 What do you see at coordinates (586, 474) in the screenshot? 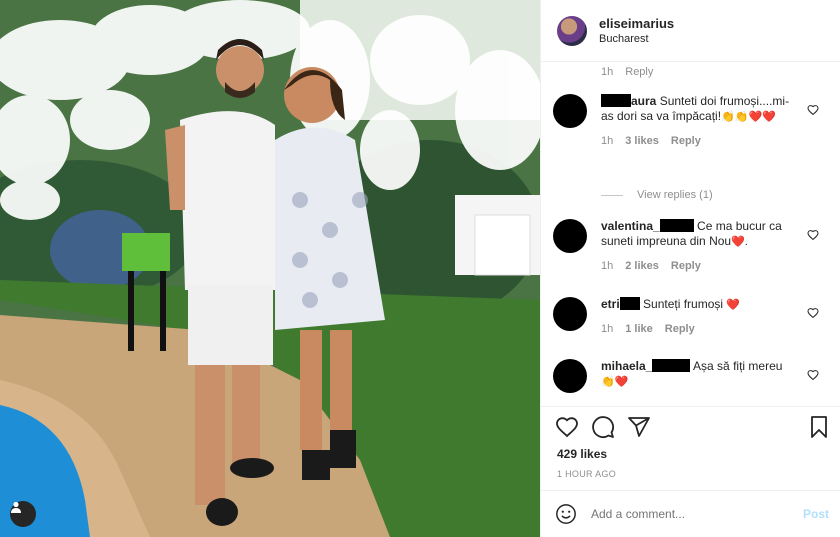
I see `post-time: 1 HOUR AGO` at bounding box center [586, 474].